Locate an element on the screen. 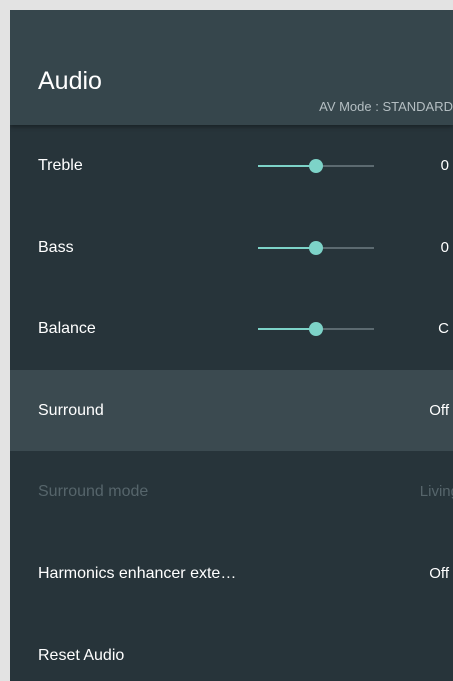 The height and width of the screenshot is (681, 453). balance-row: Balance C is located at coordinates (231, 329).